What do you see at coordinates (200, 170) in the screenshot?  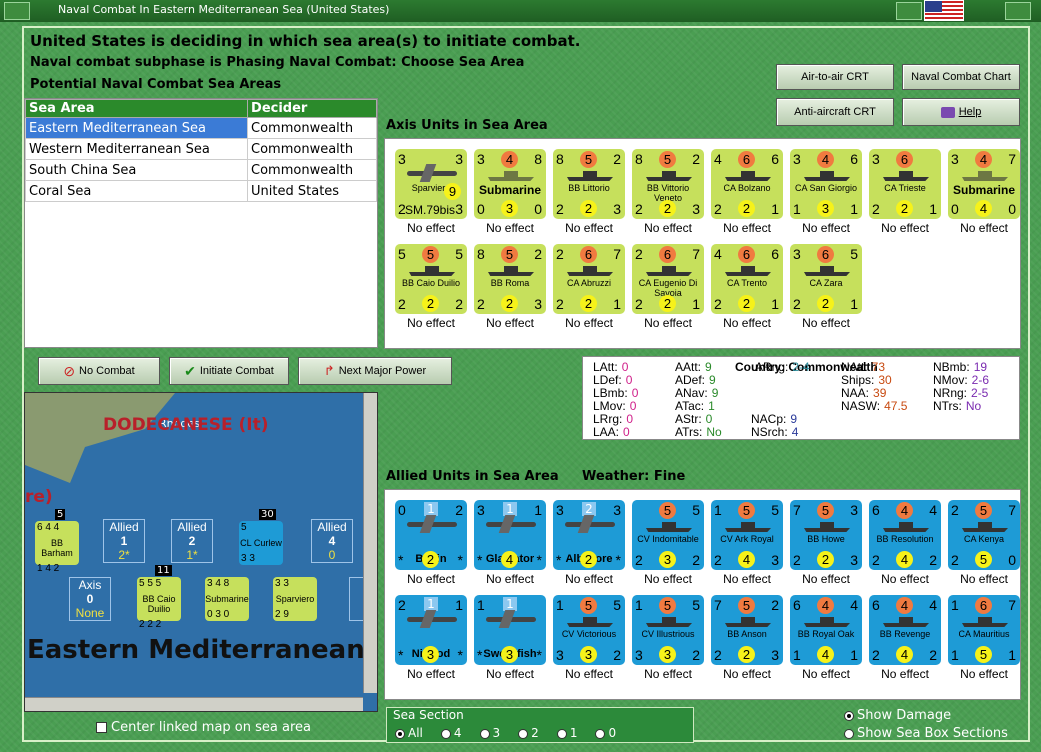 I see `sea-area-row: South China Sea Commonwealth` at bounding box center [200, 170].